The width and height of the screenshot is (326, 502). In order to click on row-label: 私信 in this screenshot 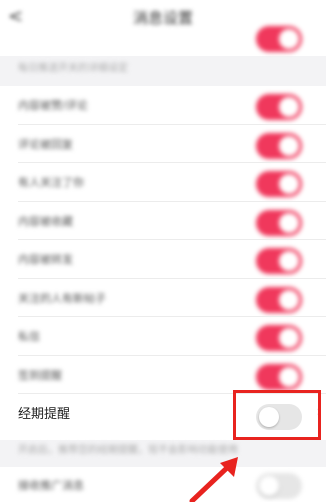, I will do `click(29, 336)`.